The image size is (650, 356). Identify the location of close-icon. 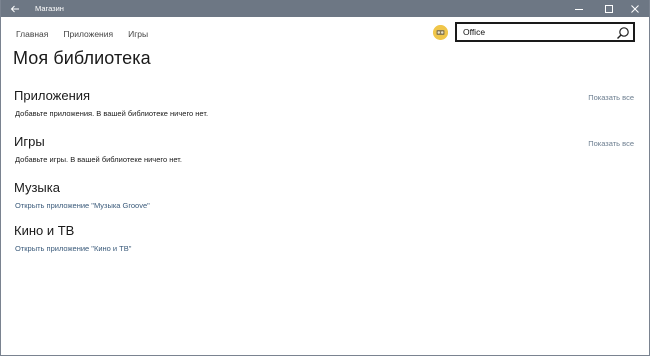
(635, 8).